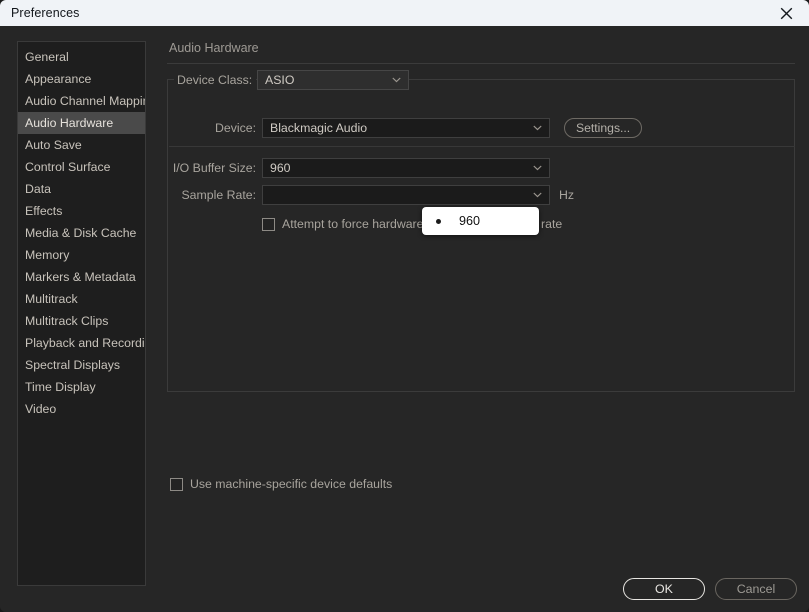 The width and height of the screenshot is (809, 612). Describe the element at coordinates (481, 63) in the screenshot. I see `heading-divider` at that location.